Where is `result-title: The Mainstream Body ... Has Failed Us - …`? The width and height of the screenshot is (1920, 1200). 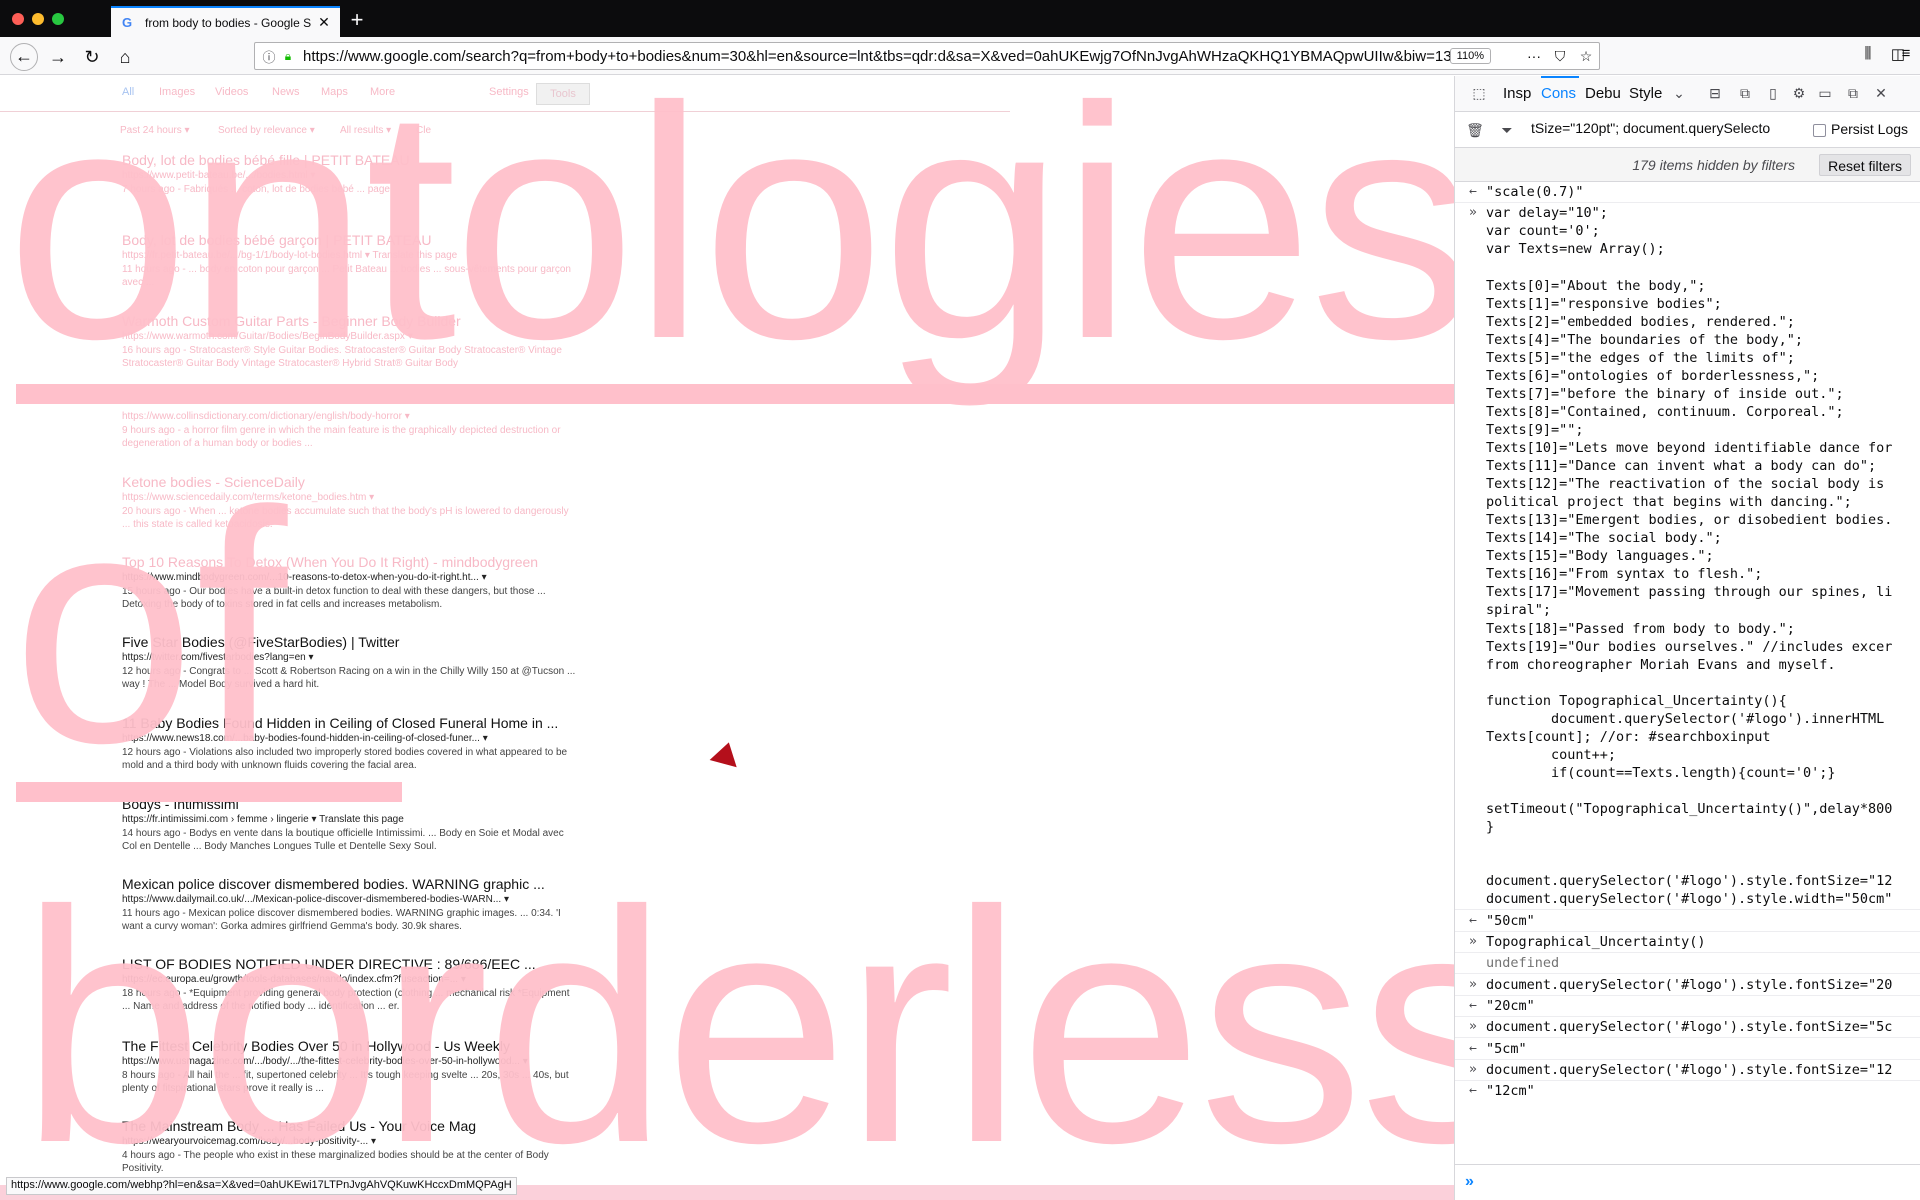
result-title: The Mainstream Body ... Has Failed Us - … is located at coordinates (349, 1126).